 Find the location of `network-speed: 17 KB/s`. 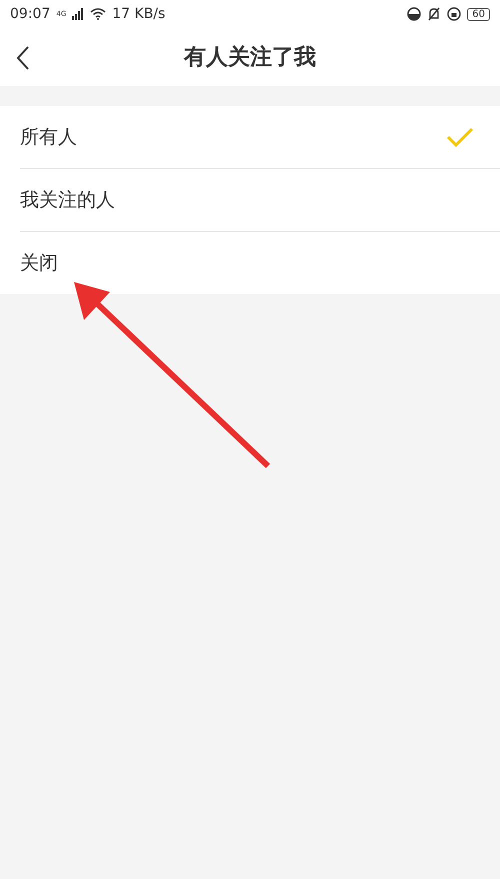

network-speed: 17 KB/s is located at coordinates (139, 14).